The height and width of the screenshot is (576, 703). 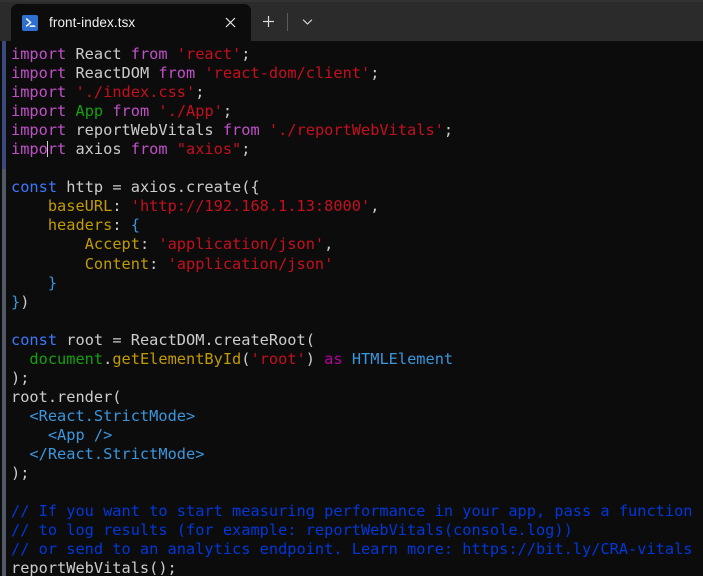 What do you see at coordinates (287, 73) in the screenshot?
I see `code-token: 'react-dom/client'` at bounding box center [287, 73].